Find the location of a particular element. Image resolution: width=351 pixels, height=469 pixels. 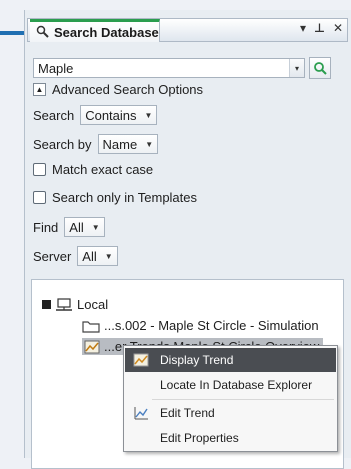

match-case-option: Match exact case is located at coordinates (93, 169).